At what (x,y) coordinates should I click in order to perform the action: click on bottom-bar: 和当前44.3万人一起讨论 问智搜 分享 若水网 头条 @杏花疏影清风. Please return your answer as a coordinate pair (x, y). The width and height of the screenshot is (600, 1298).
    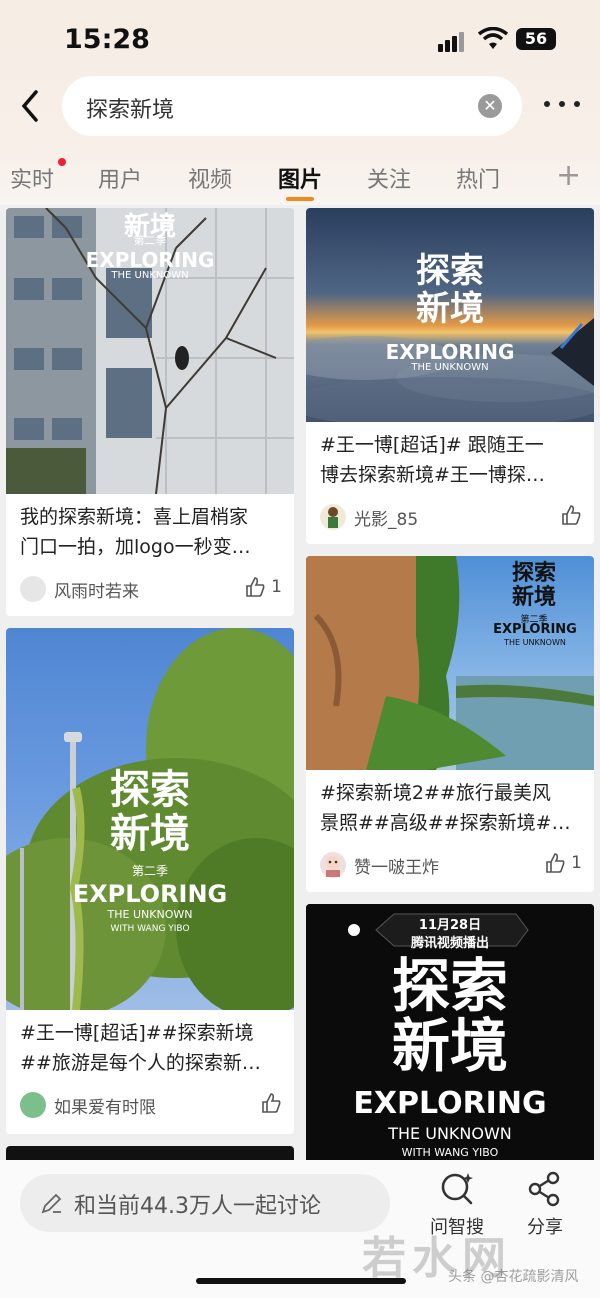
    Looking at the image, I should click on (300, 1229).